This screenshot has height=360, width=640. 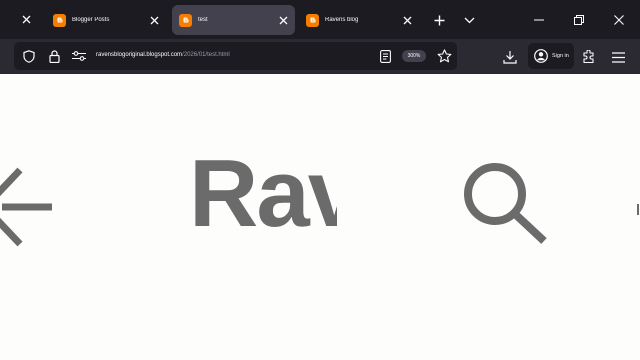 What do you see at coordinates (560, 56) in the screenshot?
I see `sign-in-label: Sign in` at bounding box center [560, 56].